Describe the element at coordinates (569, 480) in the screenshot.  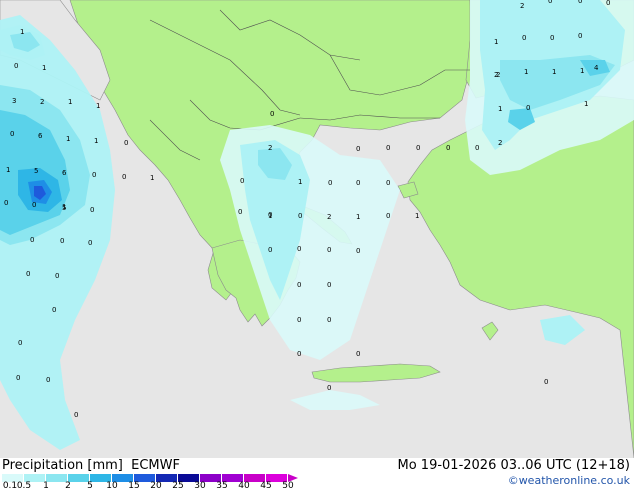
I see `credit-link: ©weatheronline.co.uk` at that location.